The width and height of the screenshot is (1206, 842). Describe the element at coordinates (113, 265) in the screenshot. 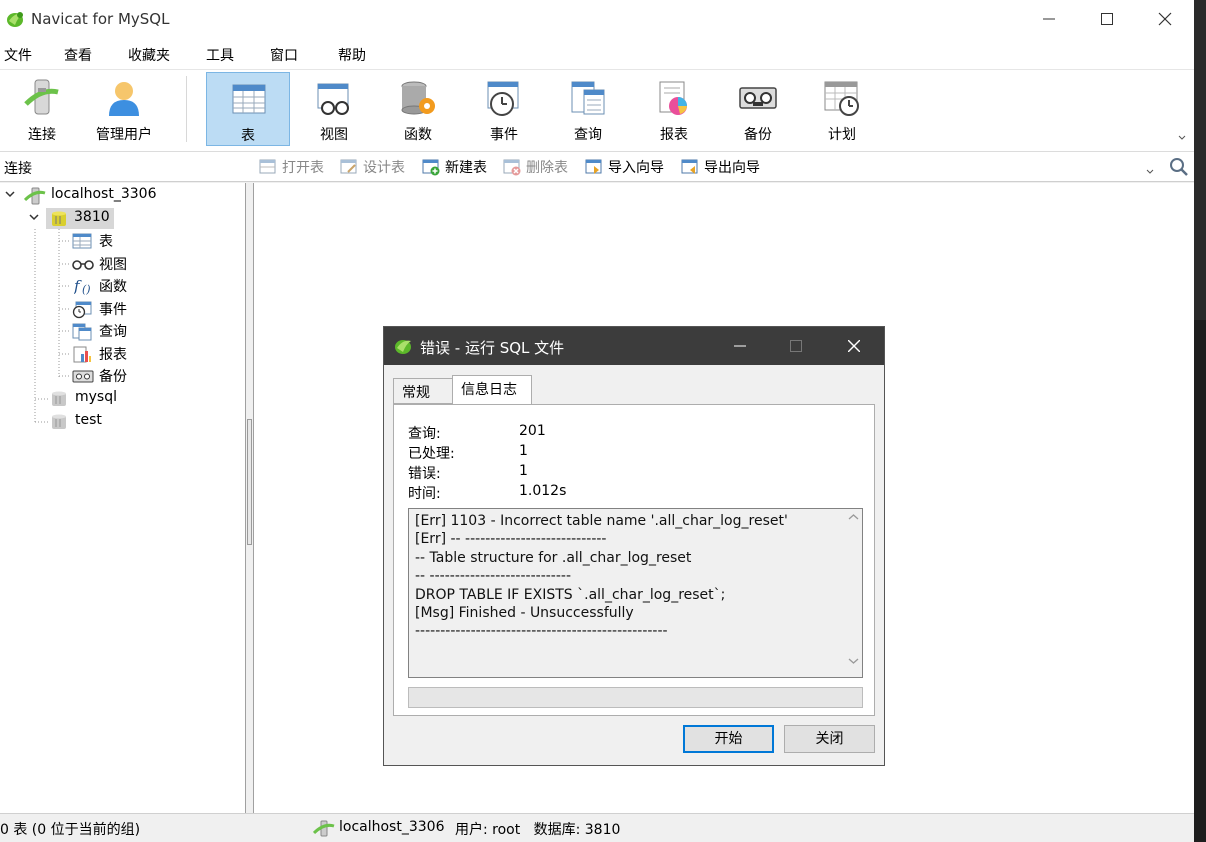

I see `tree-item-views-label: 视图` at that location.